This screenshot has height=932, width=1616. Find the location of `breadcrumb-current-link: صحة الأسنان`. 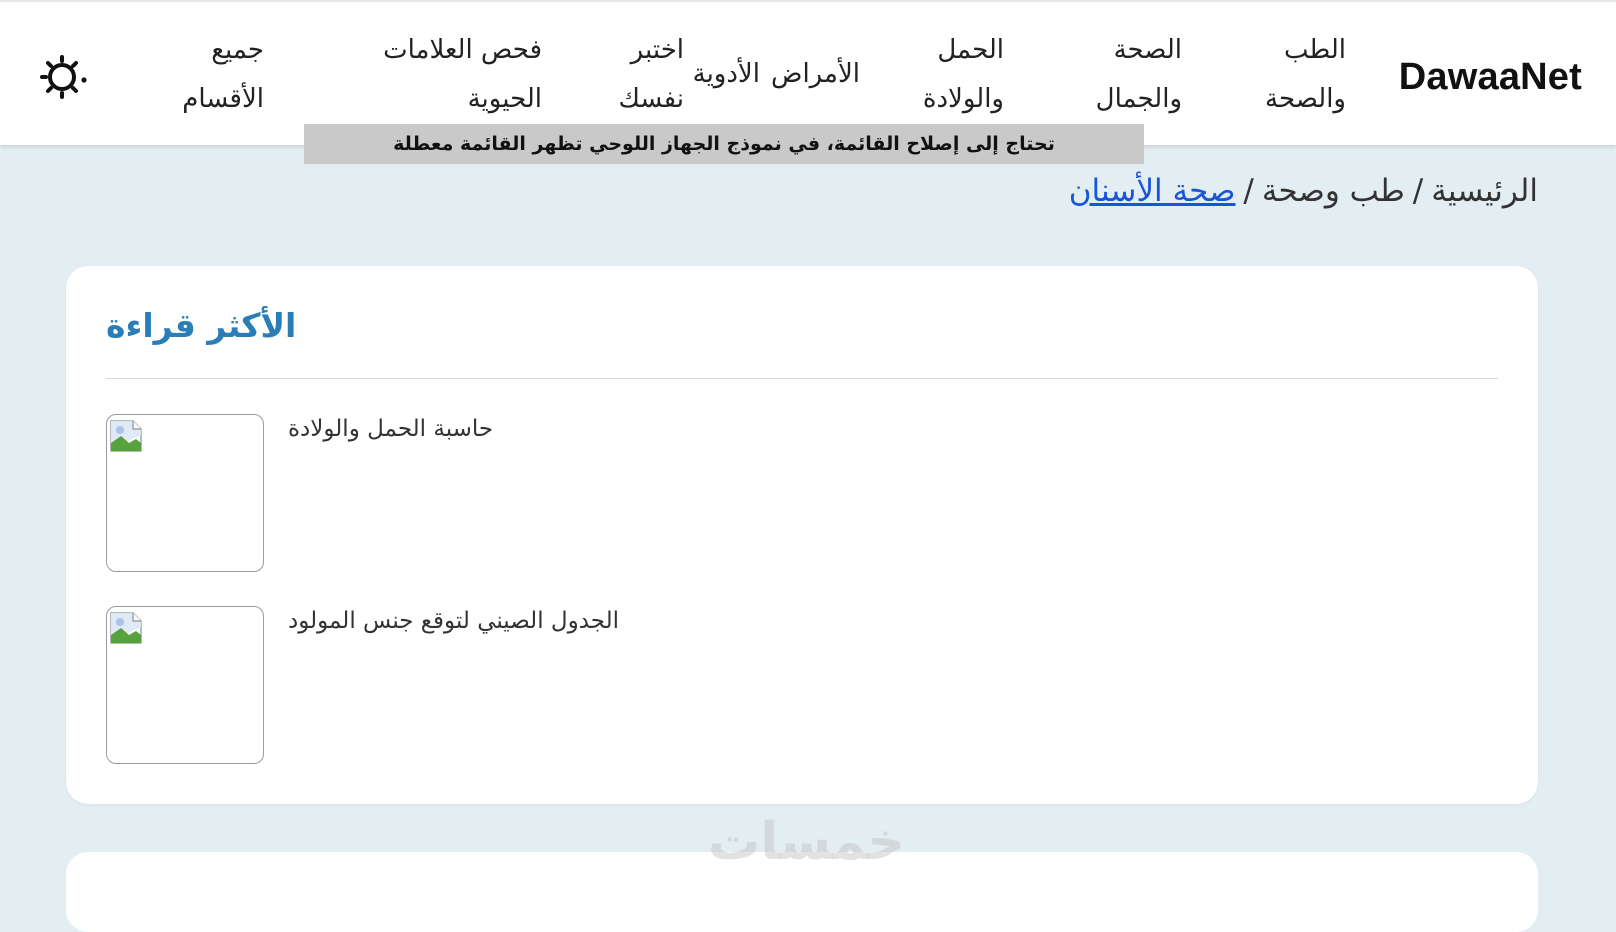

breadcrumb-current-link: صحة الأسنان is located at coordinates (1152, 191).